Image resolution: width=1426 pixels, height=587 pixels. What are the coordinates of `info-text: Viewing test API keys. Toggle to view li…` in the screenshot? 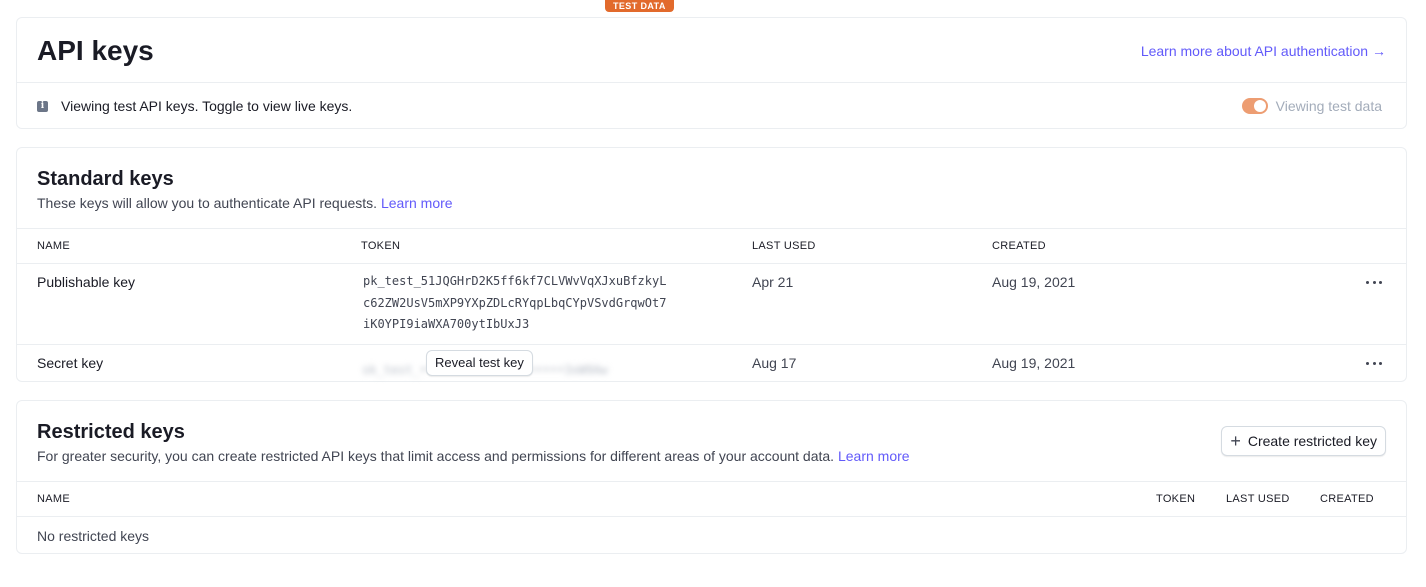 It's located at (207, 106).